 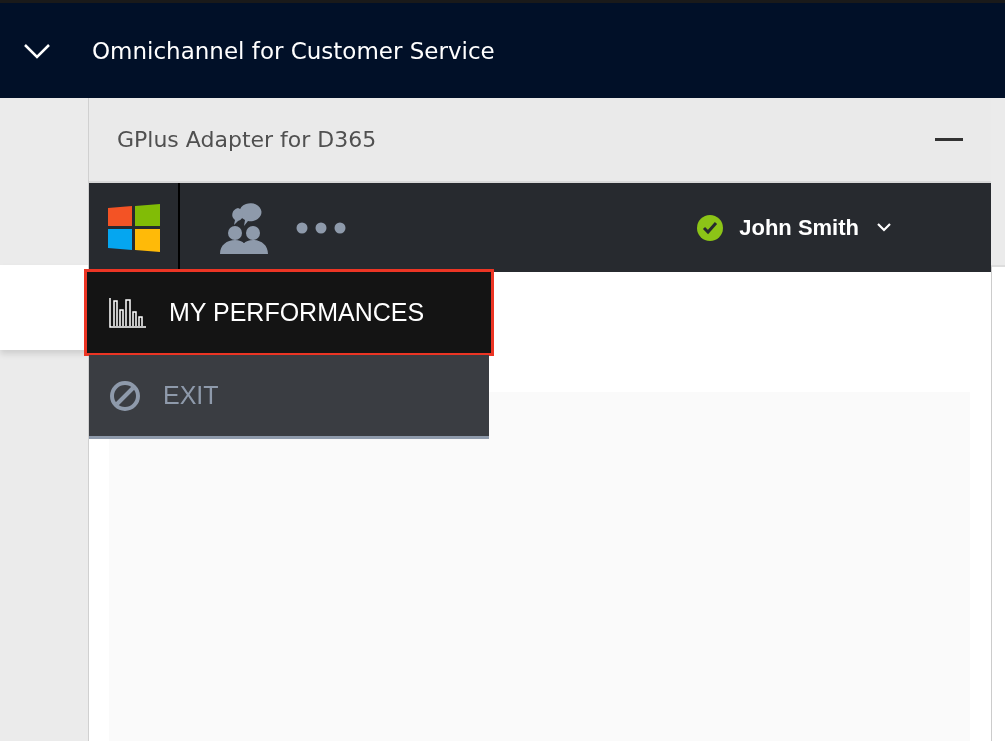 What do you see at coordinates (794, 227) in the screenshot?
I see `user-menu-button: John Smith` at bounding box center [794, 227].